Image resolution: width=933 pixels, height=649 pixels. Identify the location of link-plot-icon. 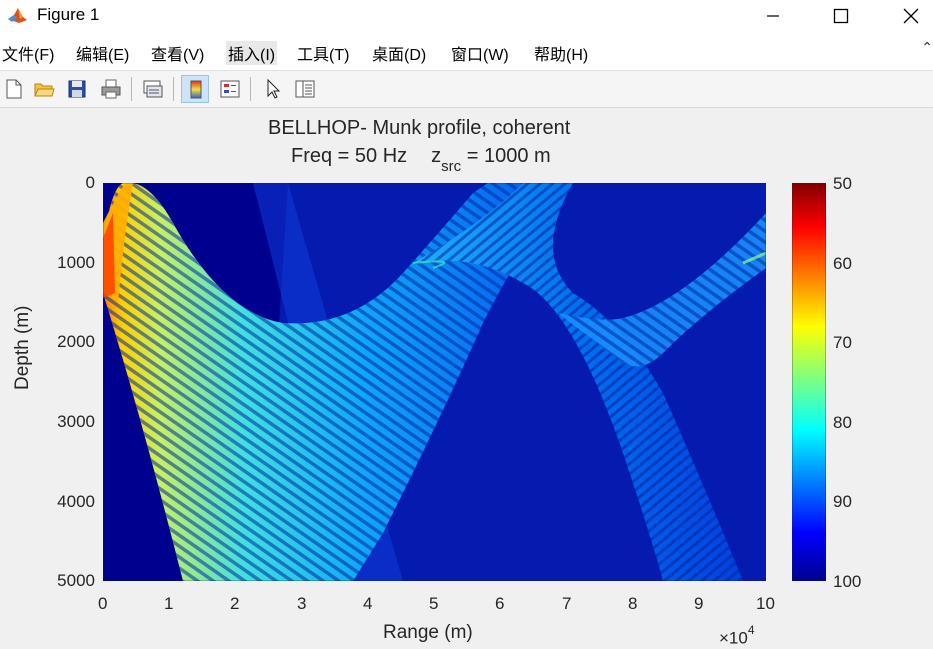
(153, 89).